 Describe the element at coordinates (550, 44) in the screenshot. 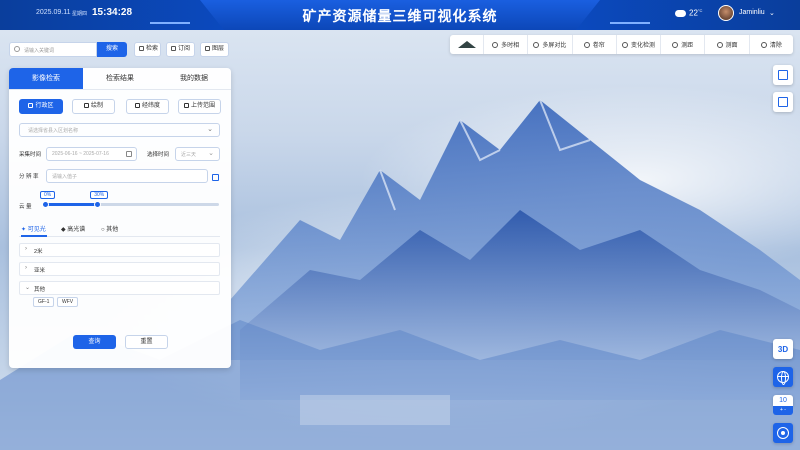

I see `toolbar-split-compare: 多屏对比` at that location.